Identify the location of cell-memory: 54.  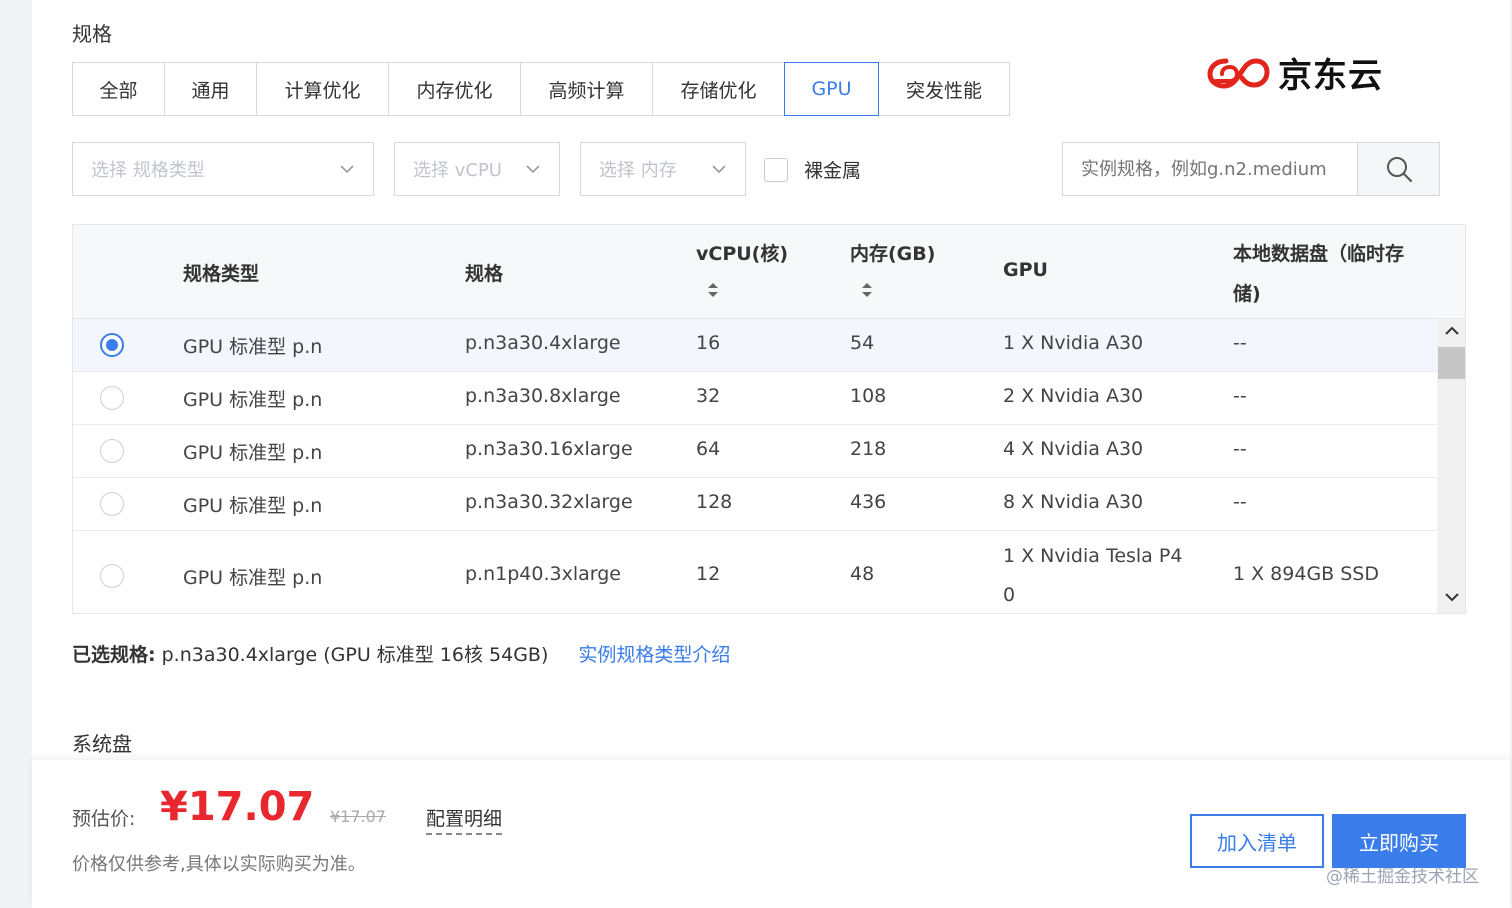
(862, 343).